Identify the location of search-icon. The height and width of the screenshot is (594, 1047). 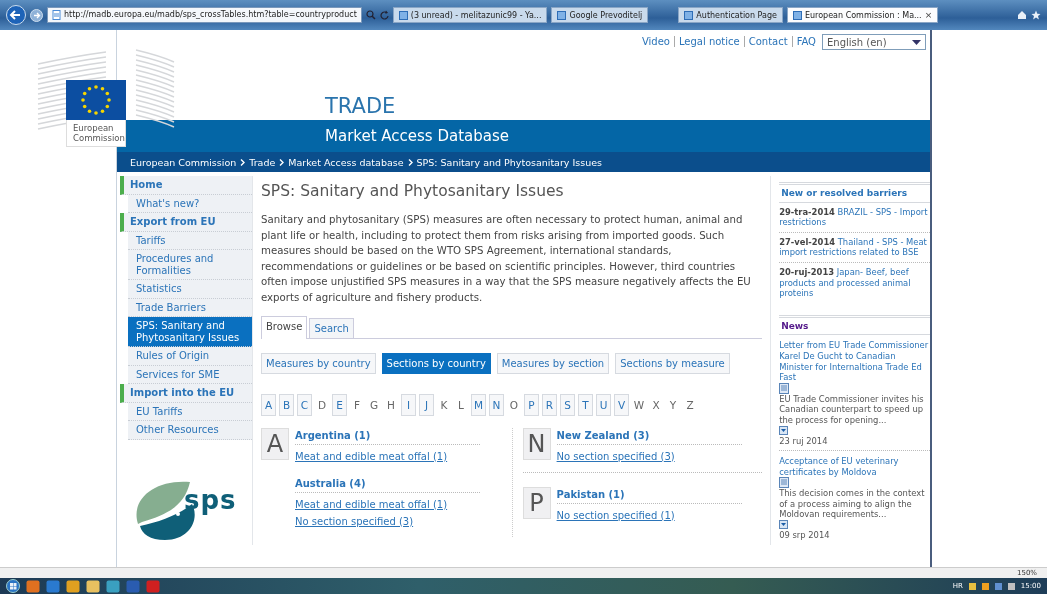
(370, 15).